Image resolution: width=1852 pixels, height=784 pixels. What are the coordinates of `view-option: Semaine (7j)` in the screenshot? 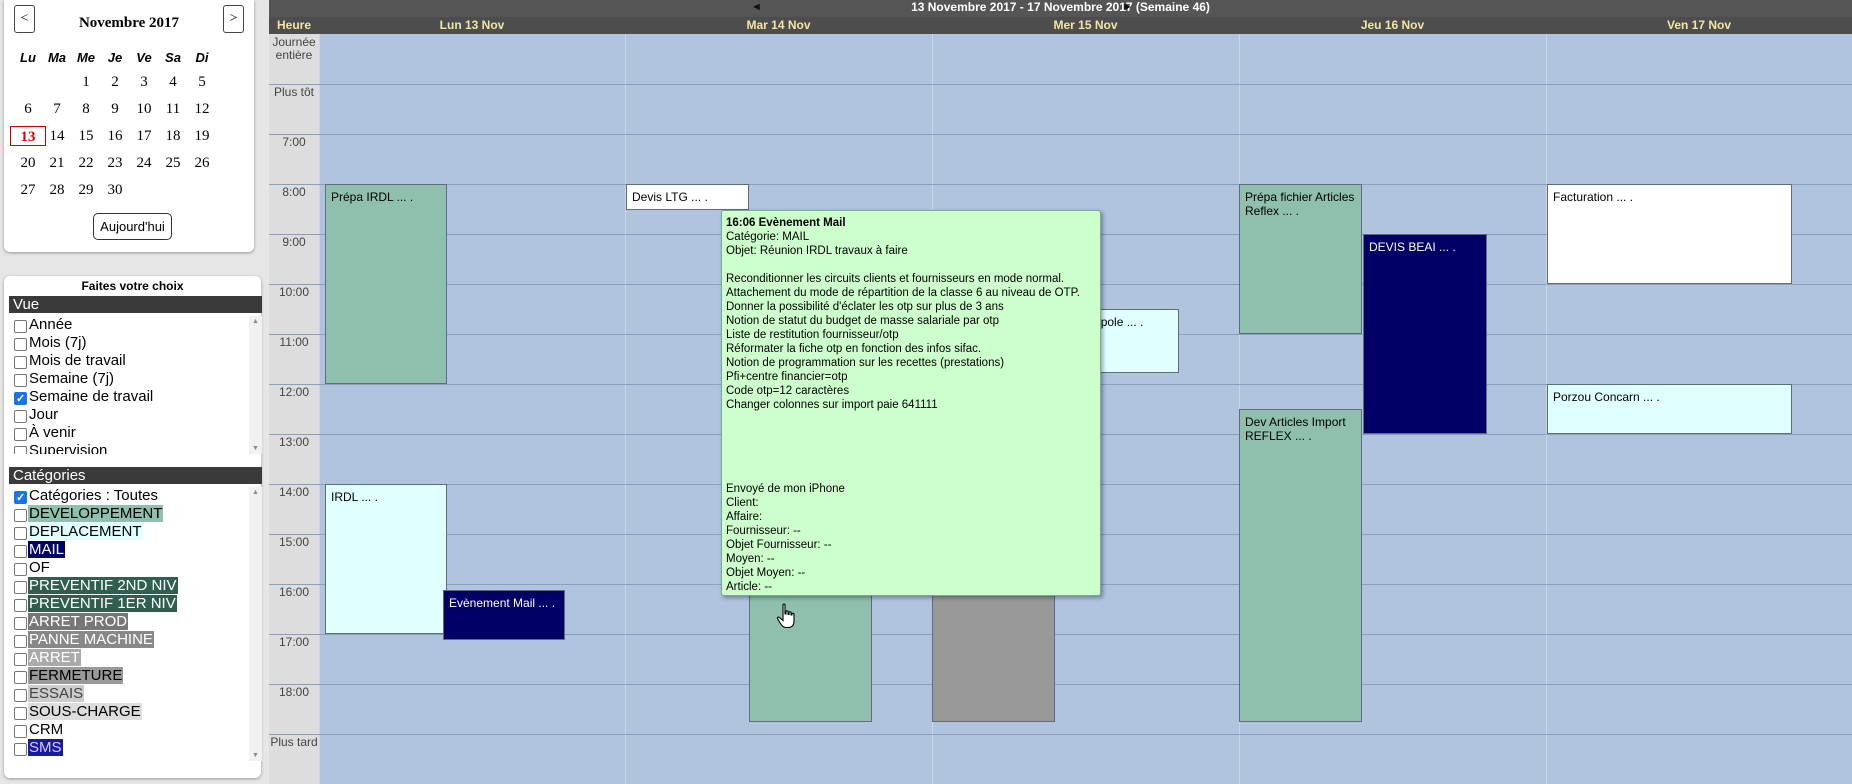 It's located at (135, 379).